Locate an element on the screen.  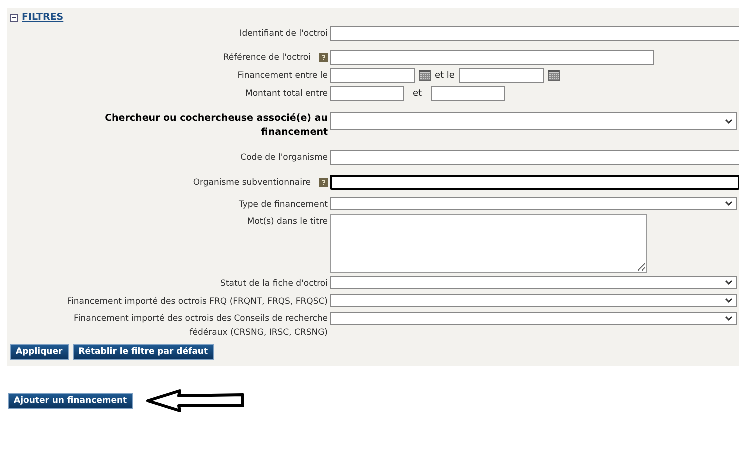
field-label: Statut de la fiche d'octroi is located at coordinates (274, 284).